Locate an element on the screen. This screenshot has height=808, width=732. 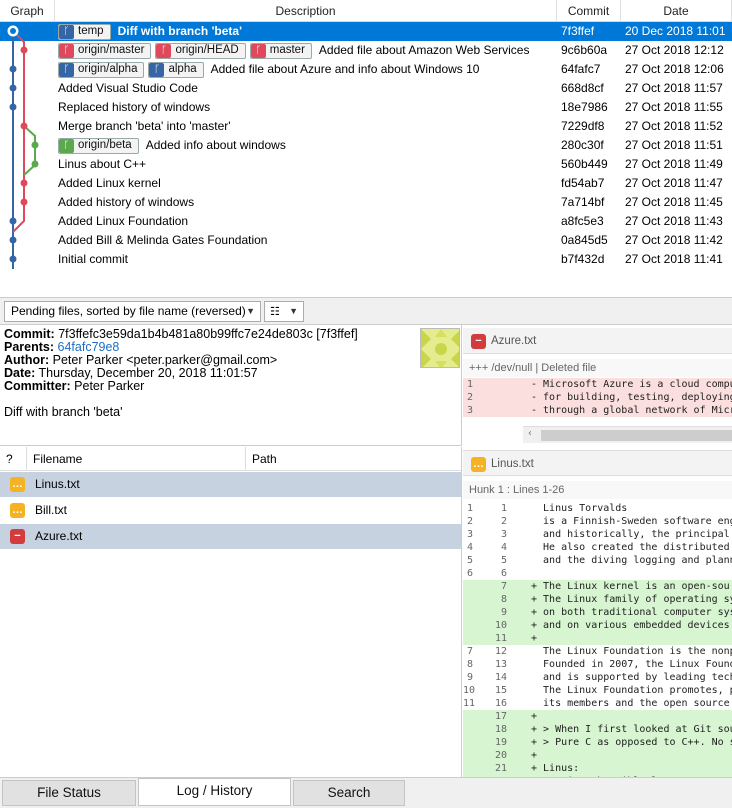
commit-message-text: Added Bill & Melinda Gates Foundation is located at coordinates (163, 240).